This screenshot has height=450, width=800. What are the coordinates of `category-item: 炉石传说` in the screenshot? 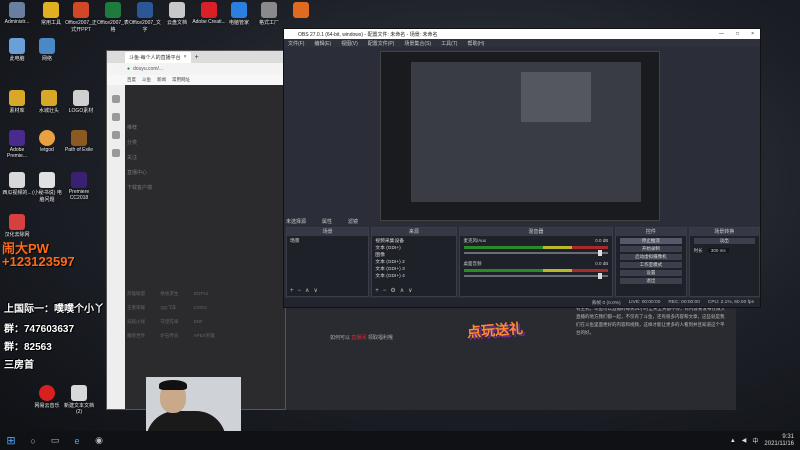 It's located at (176, 336).